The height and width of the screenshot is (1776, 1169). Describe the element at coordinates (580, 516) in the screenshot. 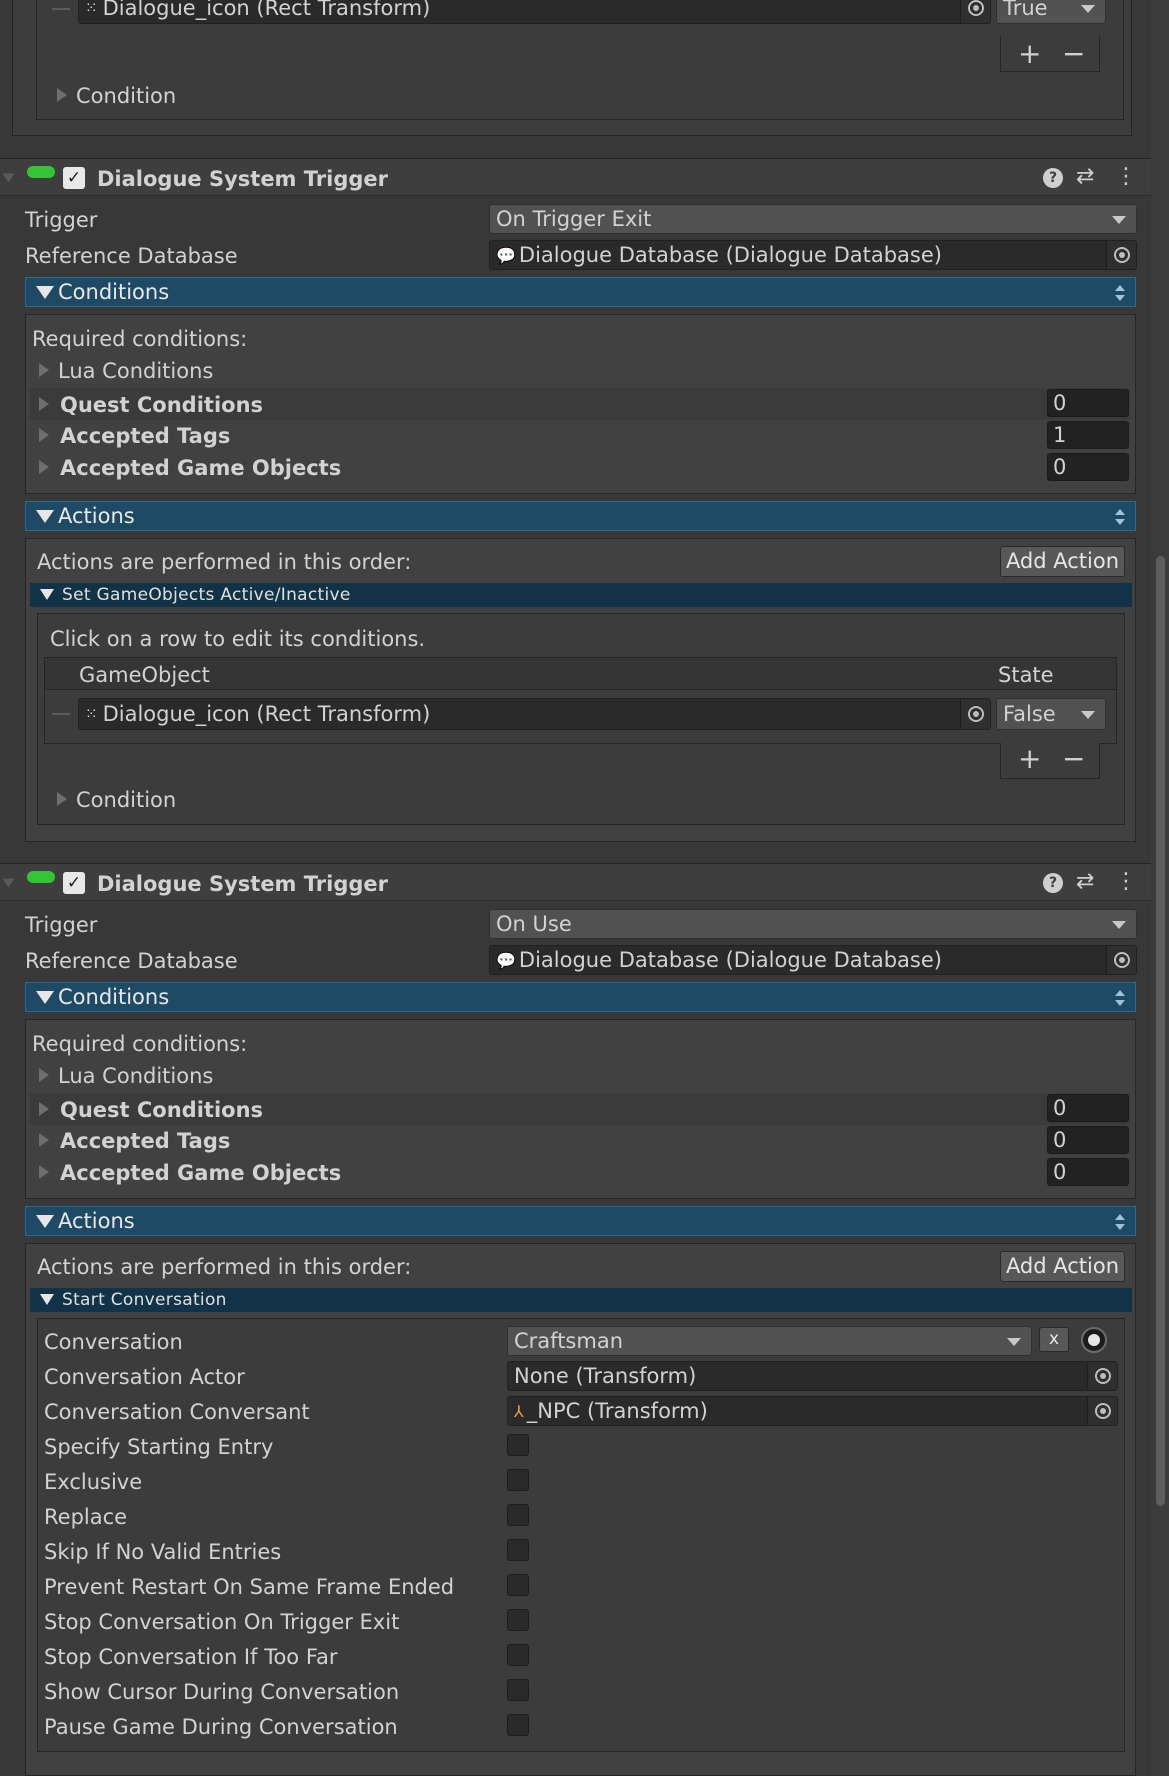

I see `trigger1-actions-bar: Actions` at that location.